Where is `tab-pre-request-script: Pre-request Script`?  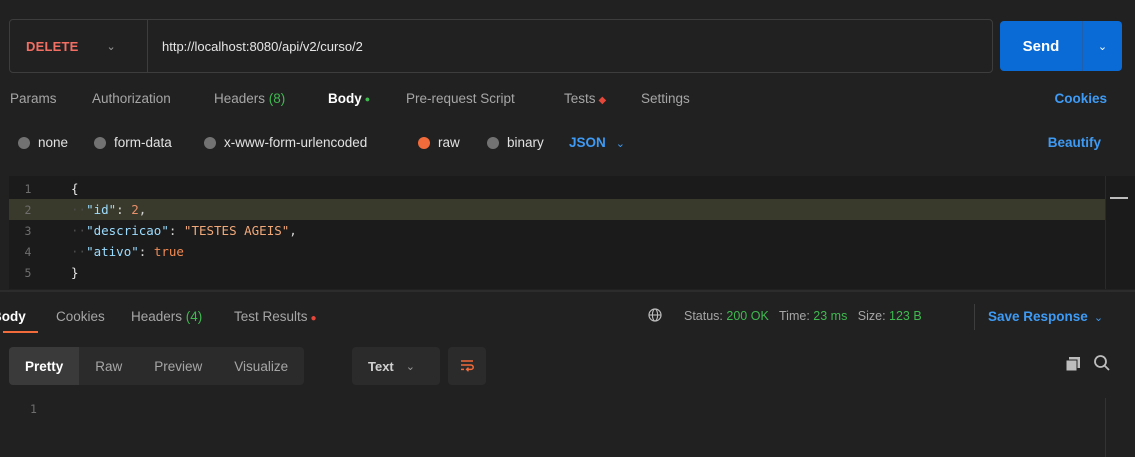 tab-pre-request-script: Pre-request Script is located at coordinates (460, 98).